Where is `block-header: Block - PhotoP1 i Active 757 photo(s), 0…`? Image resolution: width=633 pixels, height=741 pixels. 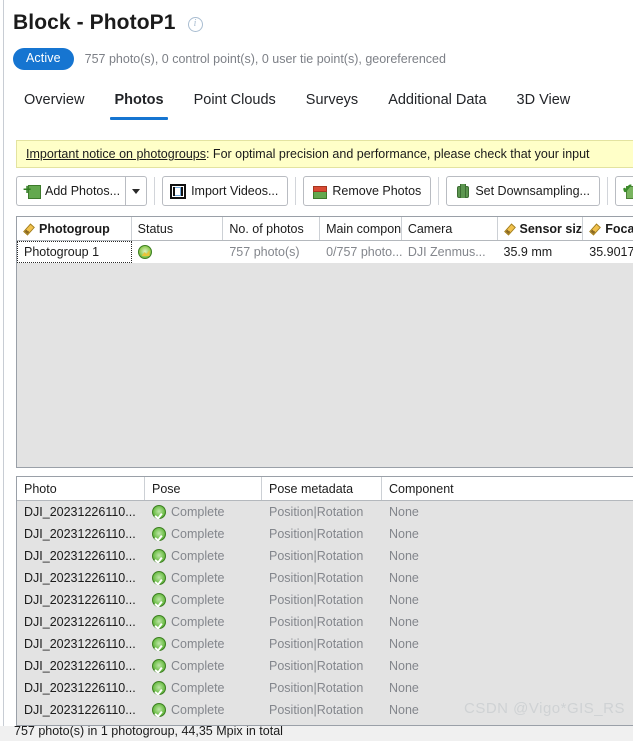
block-header: Block - PhotoP1 i Active 757 photo(s), 0… is located at coordinates (323, 39).